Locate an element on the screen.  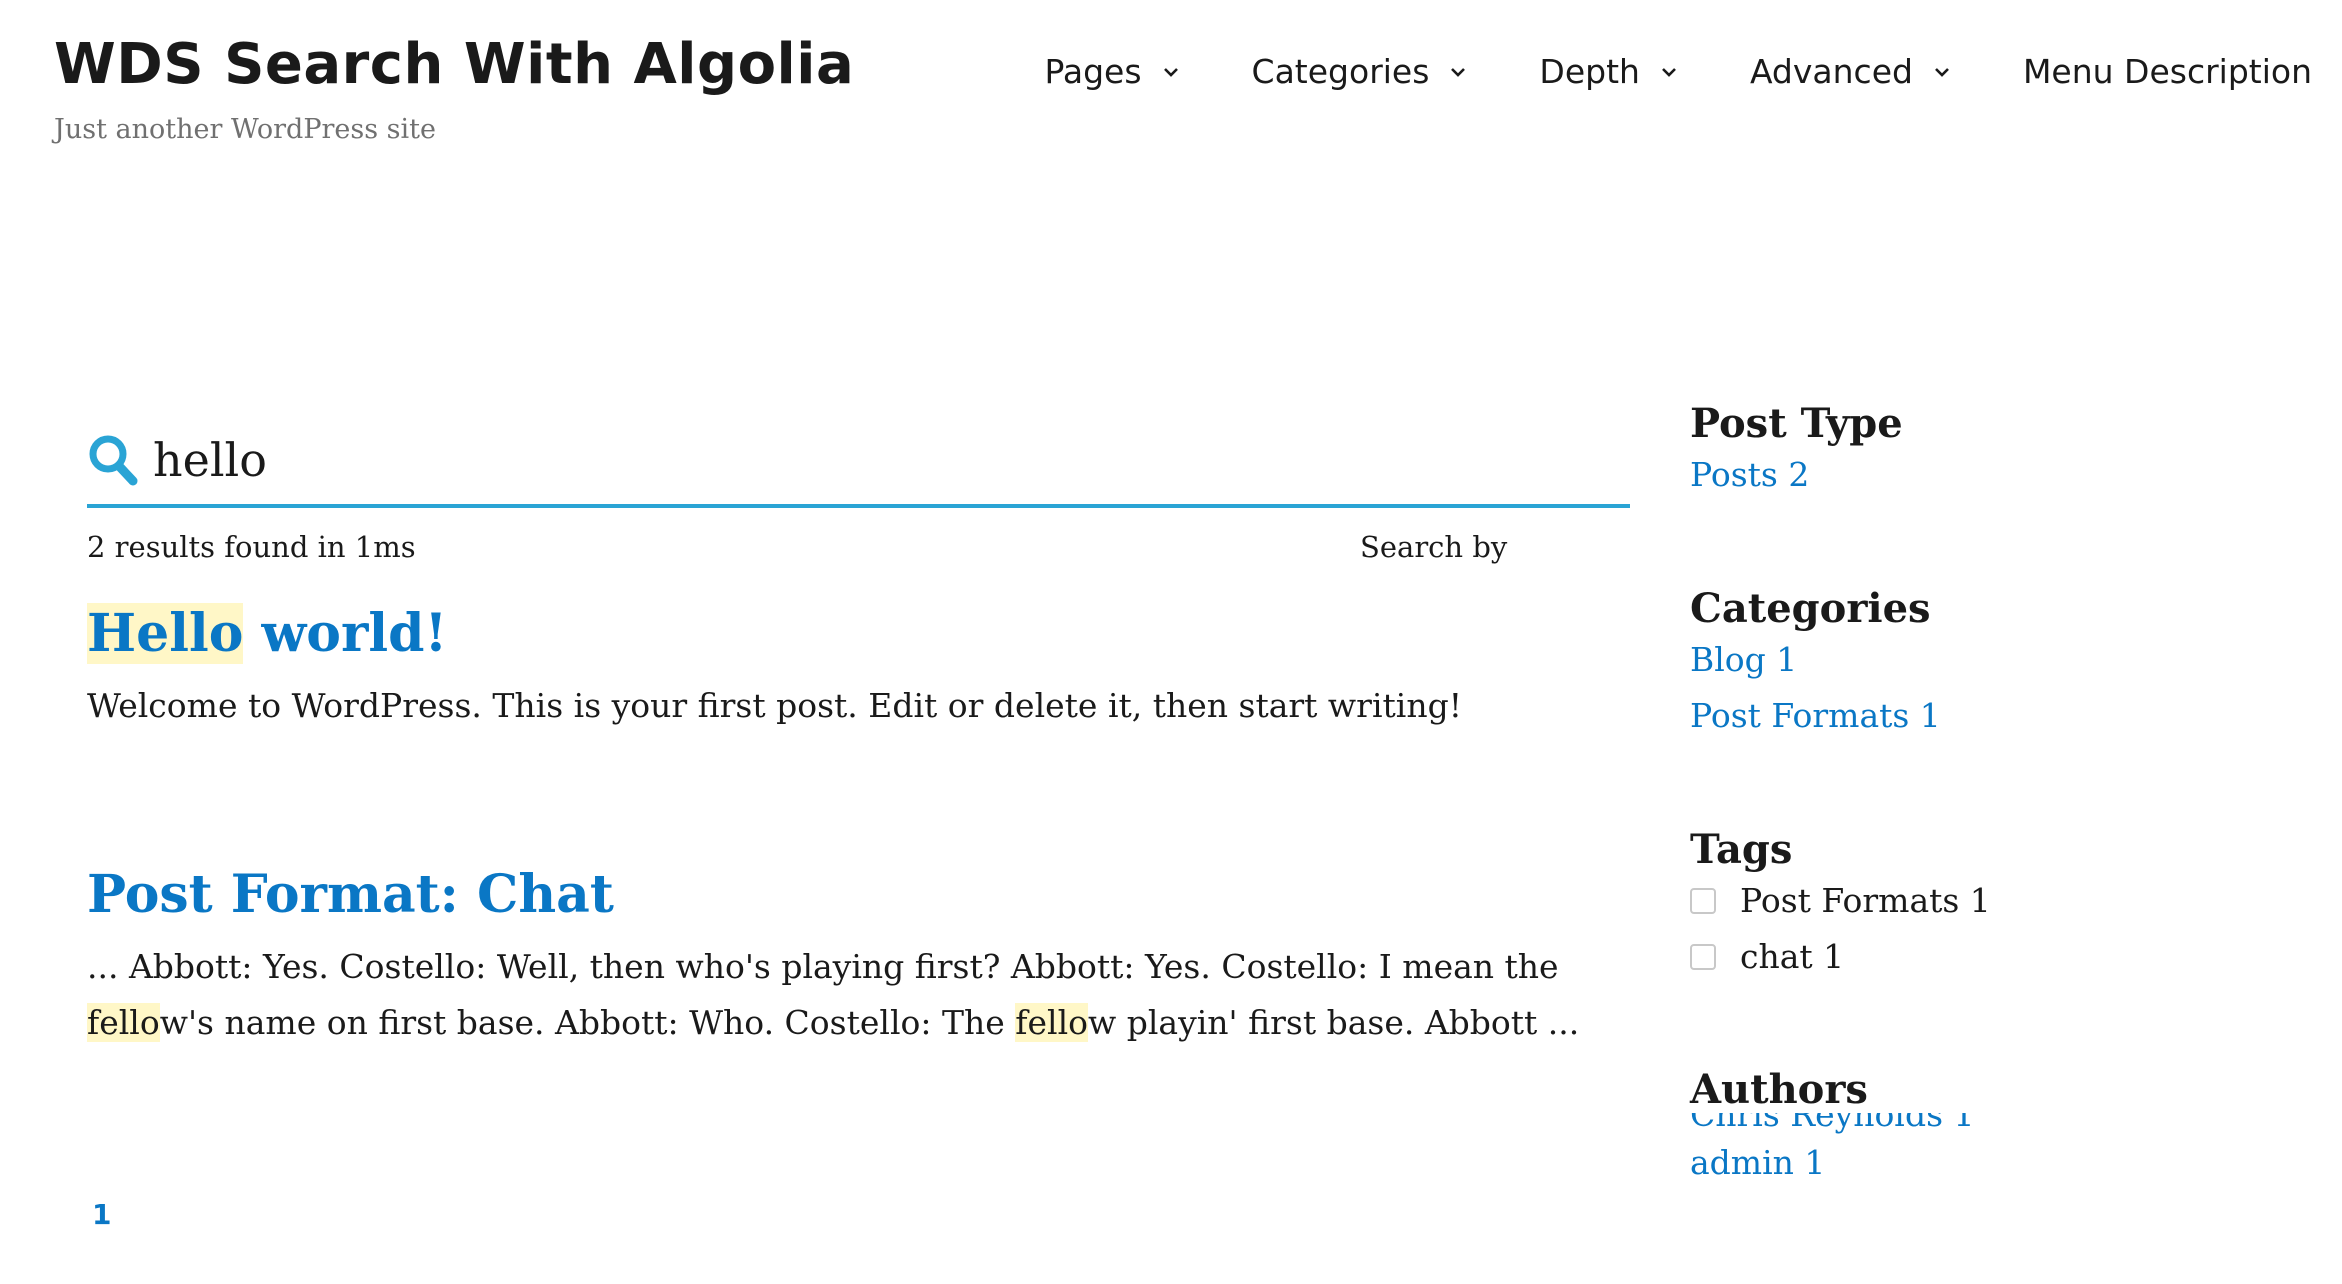
facet-item-tag-chat: chat 1 is located at coordinates (1840, 957).